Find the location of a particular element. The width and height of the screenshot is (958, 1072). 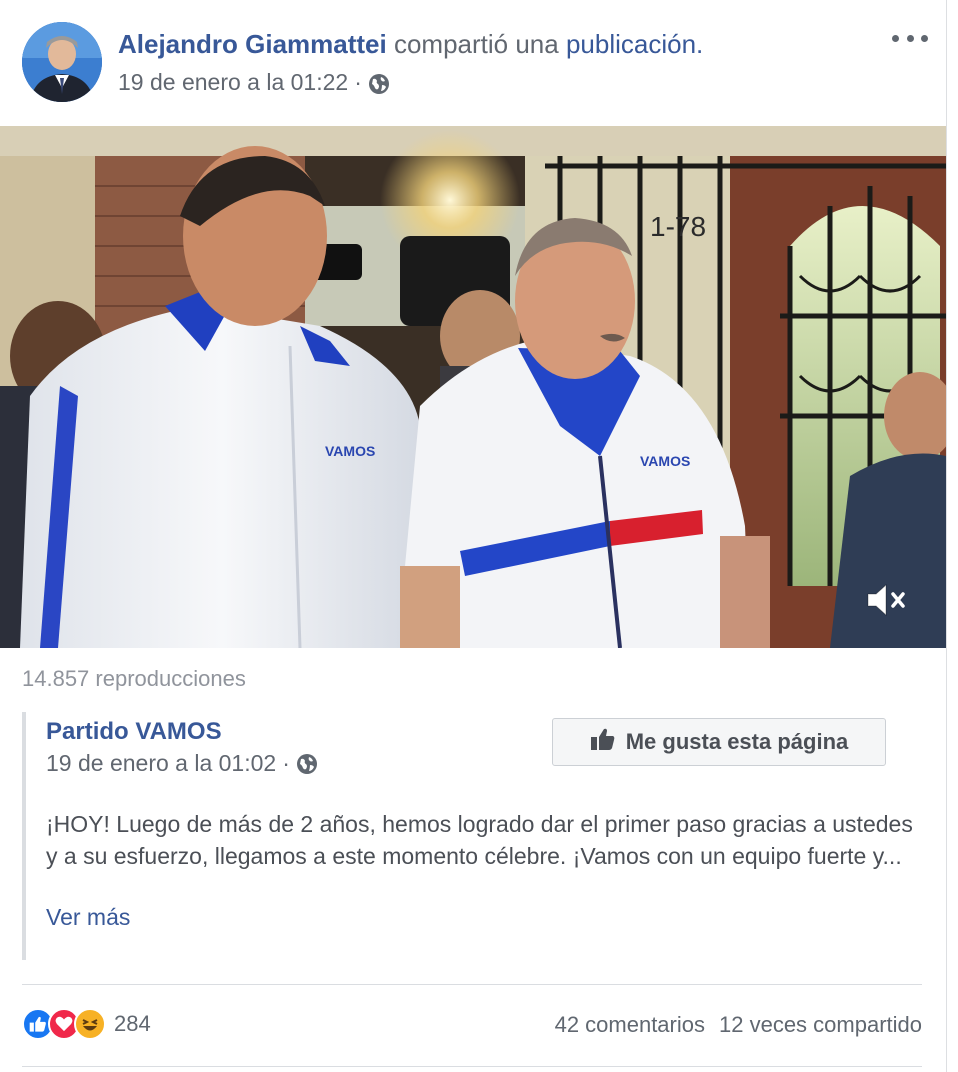

reaction-count: 284 is located at coordinates (132, 1023).